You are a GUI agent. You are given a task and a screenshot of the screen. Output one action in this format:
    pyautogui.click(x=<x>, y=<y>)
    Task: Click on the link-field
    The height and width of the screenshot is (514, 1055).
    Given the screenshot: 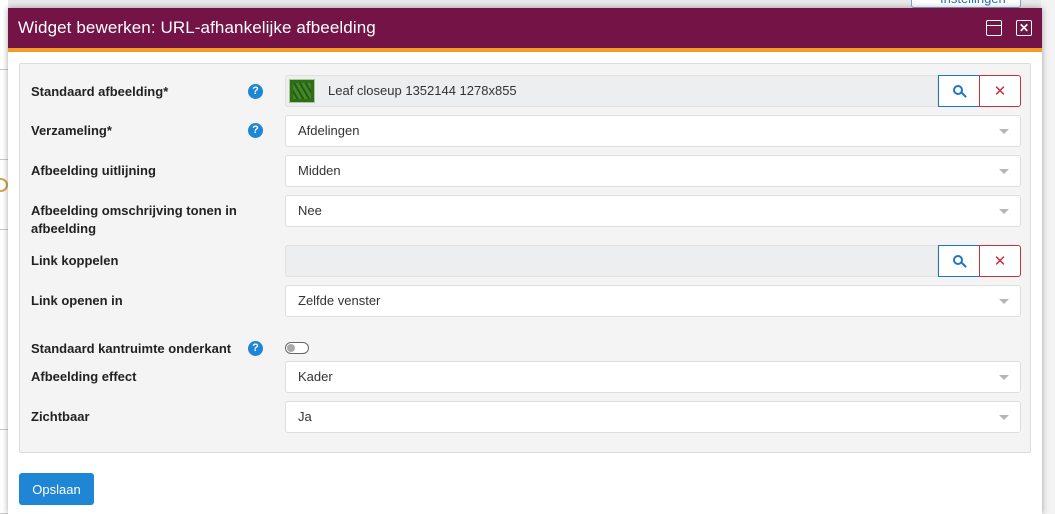 What is the action you would take?
    pyautogui.click(x=611, y=261)
    